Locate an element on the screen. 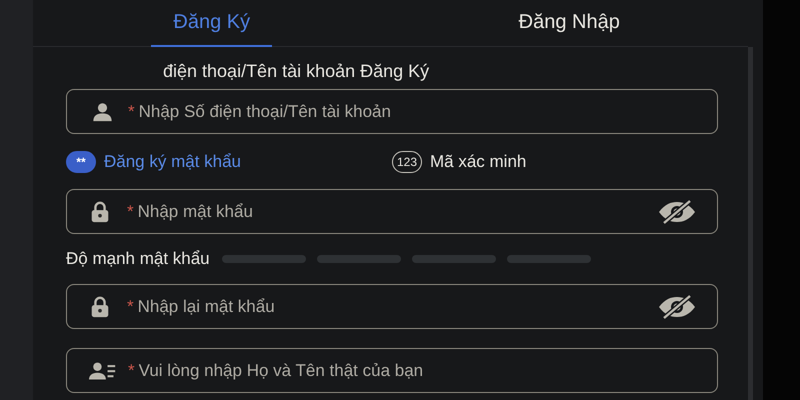 The width and height of the screenshot is (800, 400). strength-label: Độ mạnh mật khẩu is located at coordinates (138, 259).